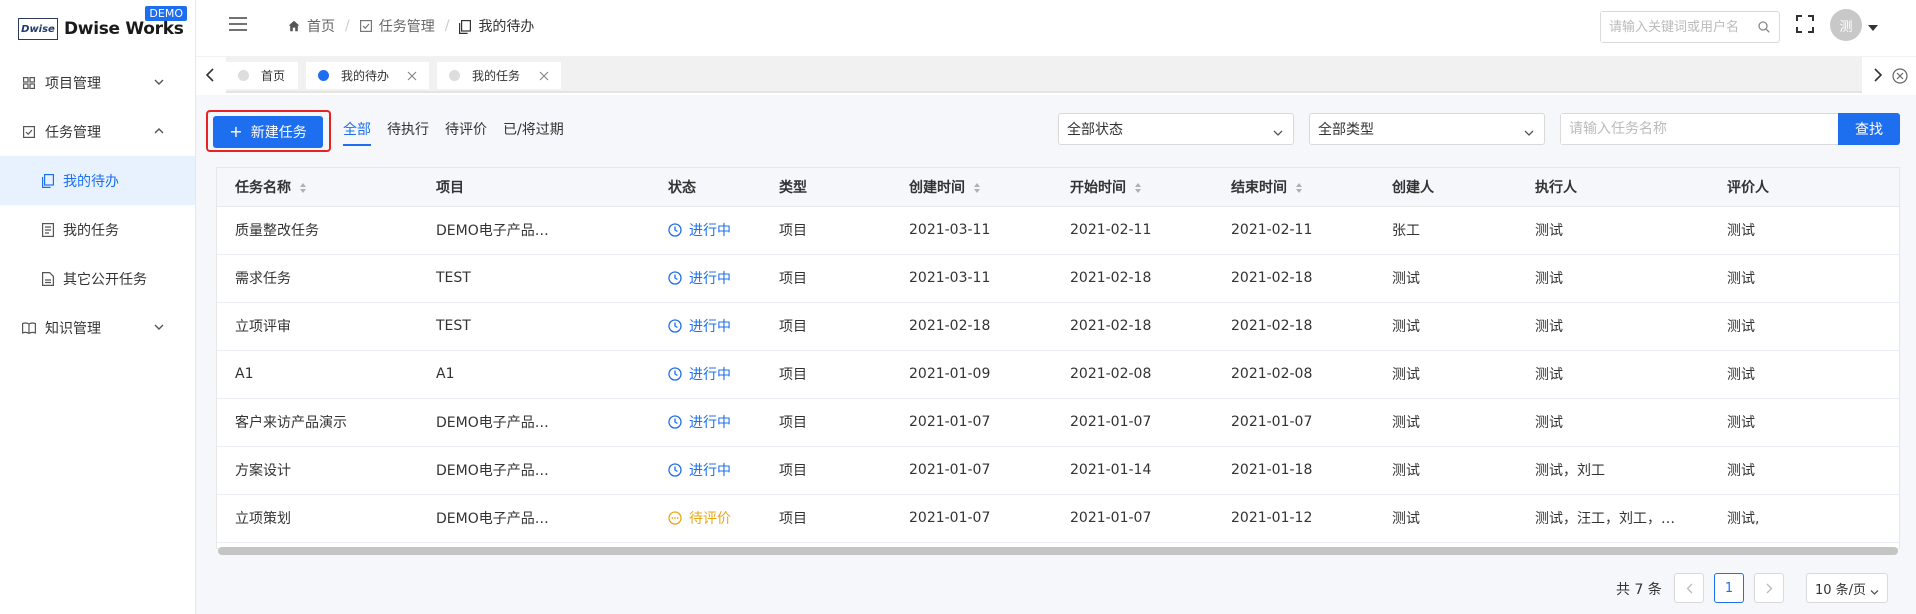 This screenshot has width=1916, height=614. I want to click on clock-icon, so click(675, 373).